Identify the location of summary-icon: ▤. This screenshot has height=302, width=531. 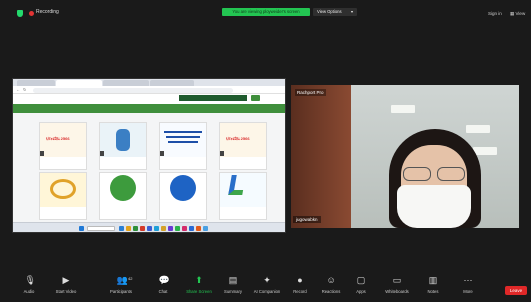
(233, 280).